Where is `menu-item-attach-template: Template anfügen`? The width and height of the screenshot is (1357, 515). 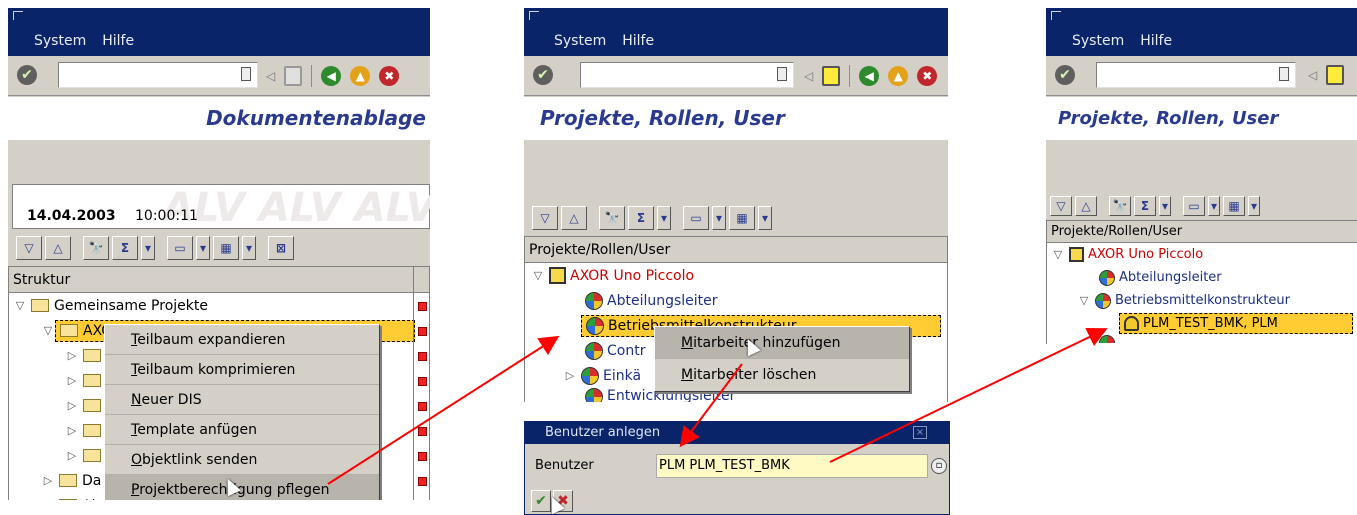 menu-item-attach-template: Template anfügen is located at coordinates (242, 430).